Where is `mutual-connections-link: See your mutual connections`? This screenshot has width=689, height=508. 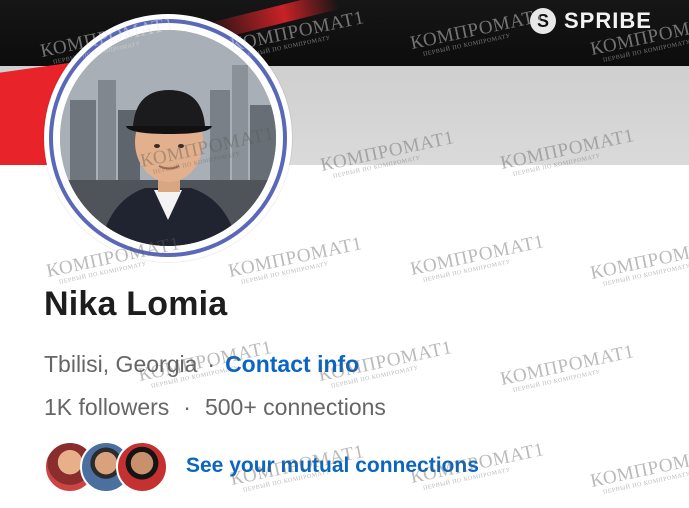
mutual-connections-link: See your mutual connections is located at coordinates (332, 466).